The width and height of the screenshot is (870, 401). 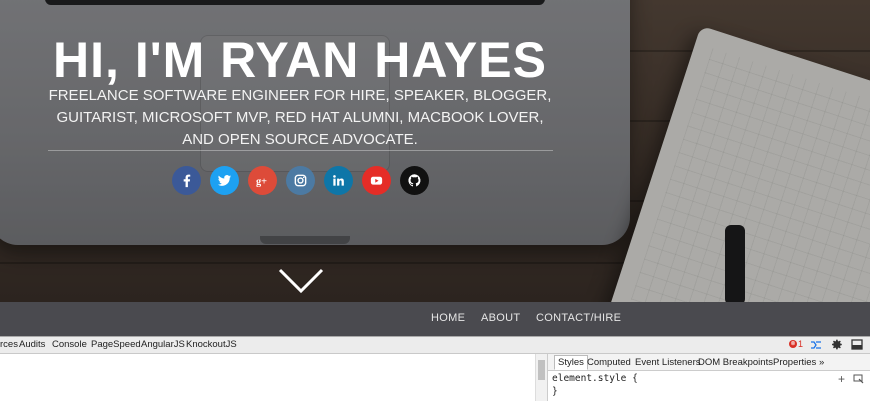 What do you see at coordinates (376, 180) in the screenshot?
I see `youtube-icon` at bounding box center [376, 180].